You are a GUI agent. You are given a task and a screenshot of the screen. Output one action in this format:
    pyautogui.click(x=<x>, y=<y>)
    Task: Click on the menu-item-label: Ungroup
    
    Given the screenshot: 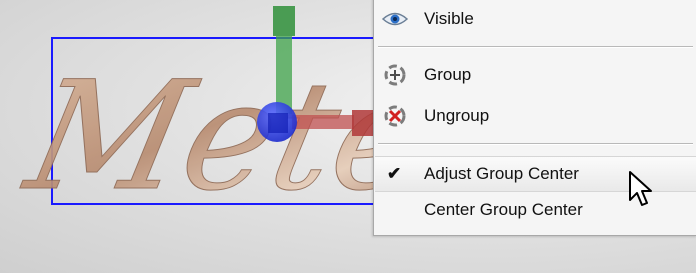 What is the action you would take?
    pyautogui.click(x=457, y=115)
    